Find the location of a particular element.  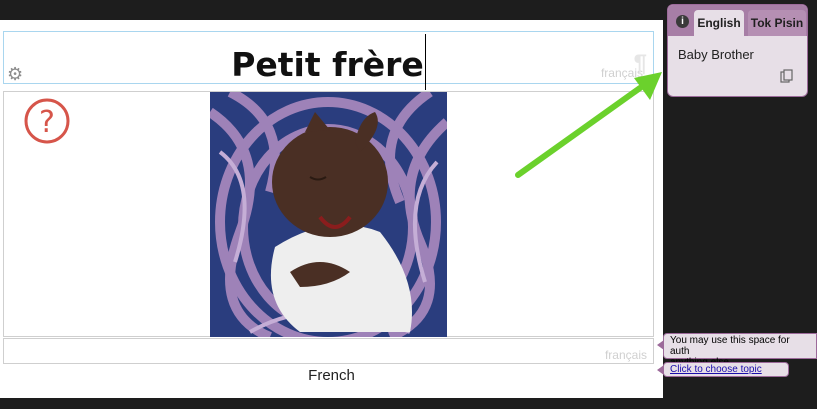

pilcrow-icon: ¶ is located at coordinates (640, 63).